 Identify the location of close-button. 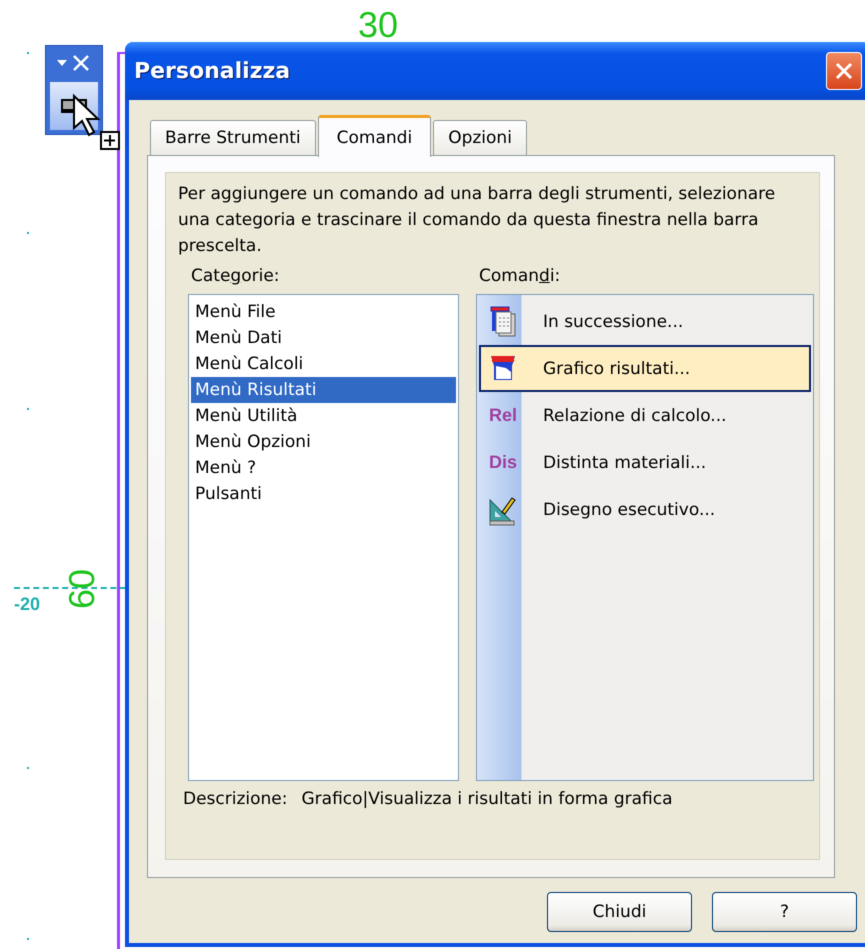
(844, 71).